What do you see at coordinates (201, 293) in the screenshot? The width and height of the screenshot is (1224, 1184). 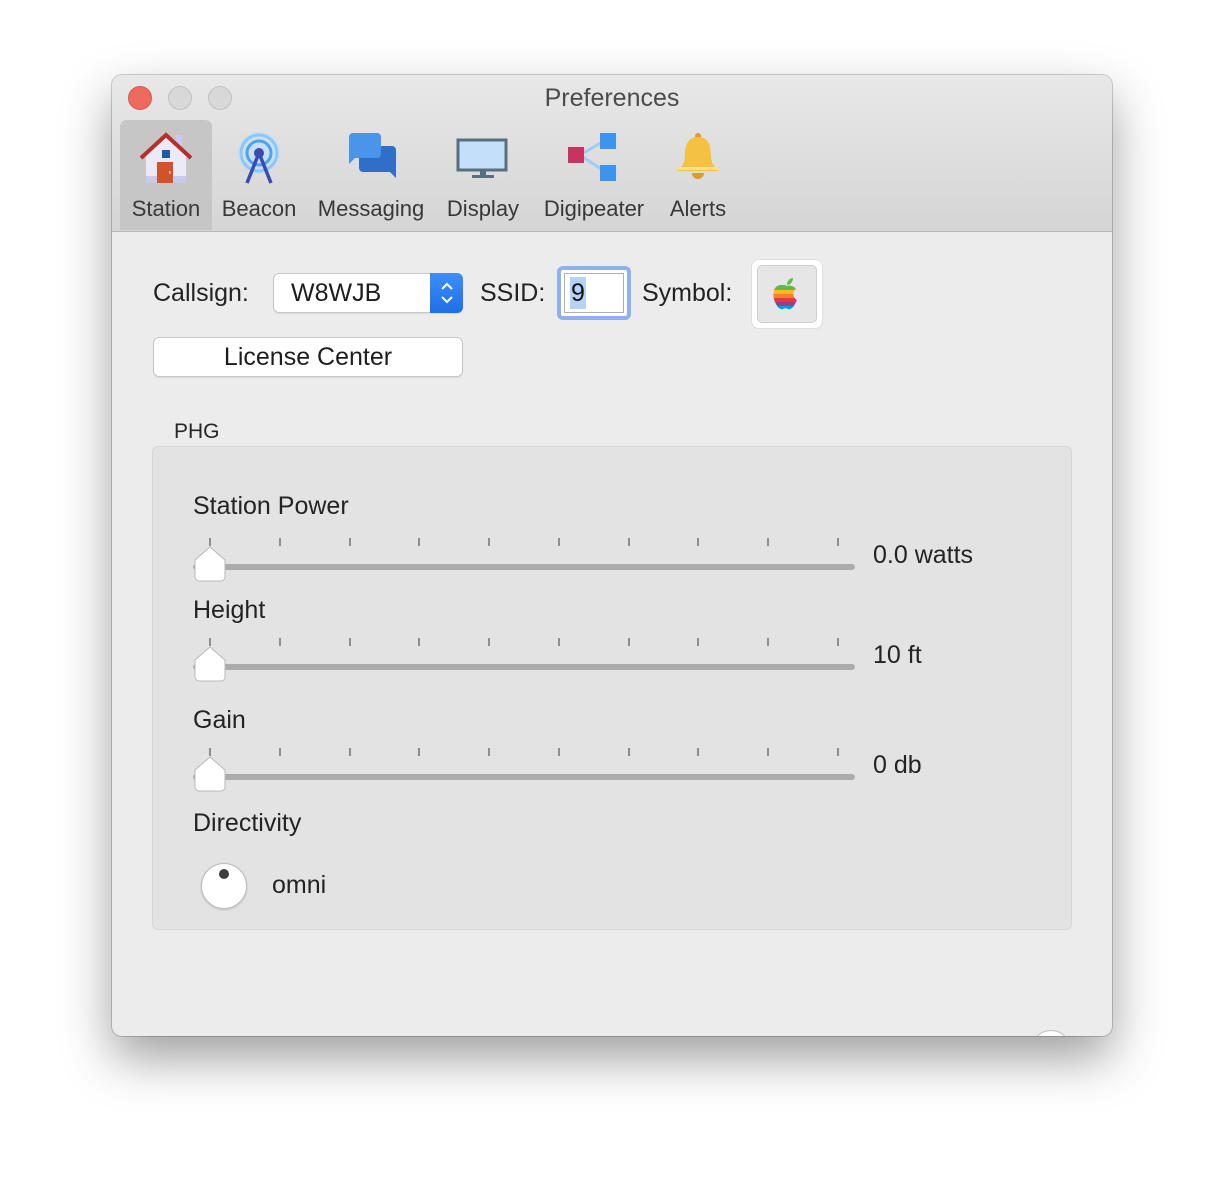 I see `callsign-label: Callsign:` at bounding box center [201, 293].